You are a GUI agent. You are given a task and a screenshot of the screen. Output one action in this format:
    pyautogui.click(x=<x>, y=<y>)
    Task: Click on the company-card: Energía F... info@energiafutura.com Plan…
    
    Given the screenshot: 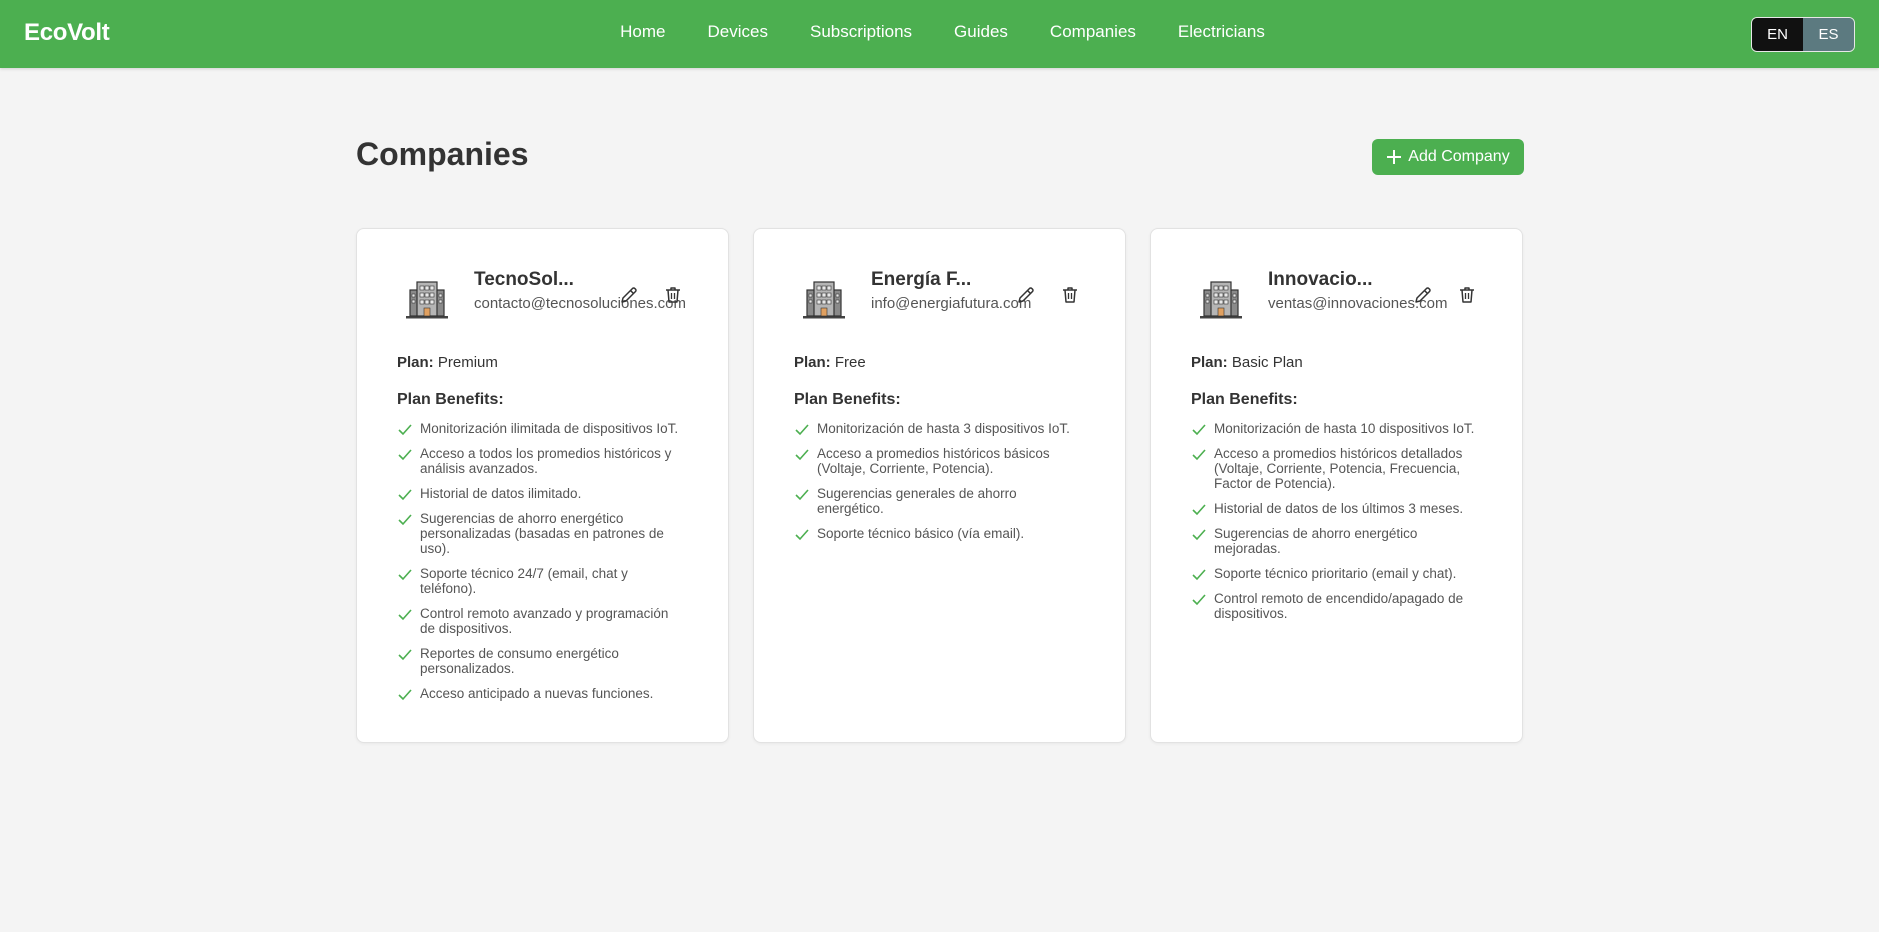 What is the action you would take?
    pyautogui.click(x=939, y=485)
    